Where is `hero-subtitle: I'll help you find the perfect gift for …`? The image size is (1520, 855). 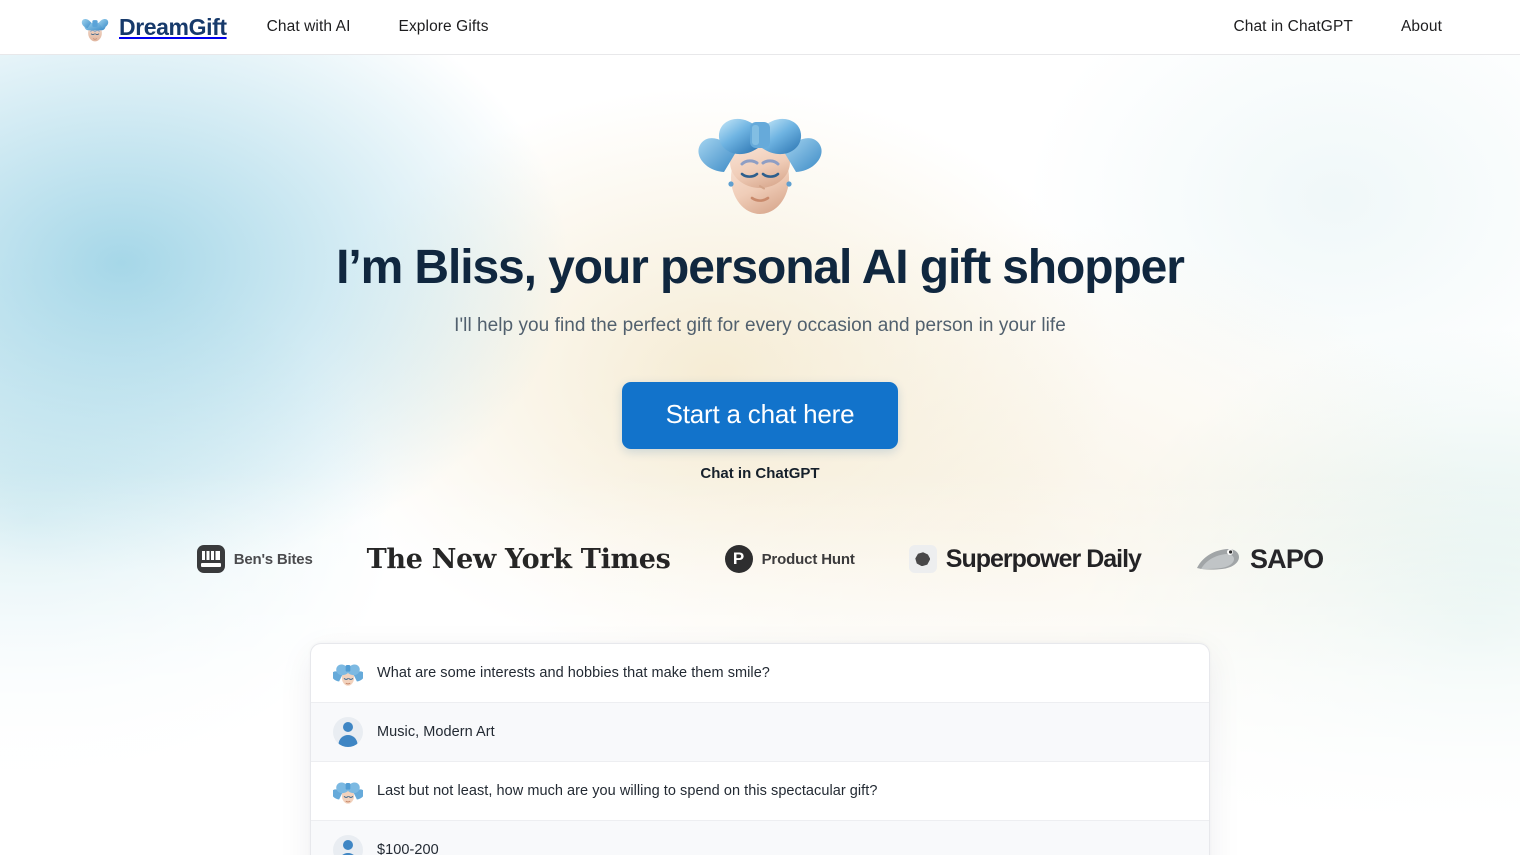
hero-subtitle: I'll help you find the perfect gift for … is located at coordinates (760, 325).